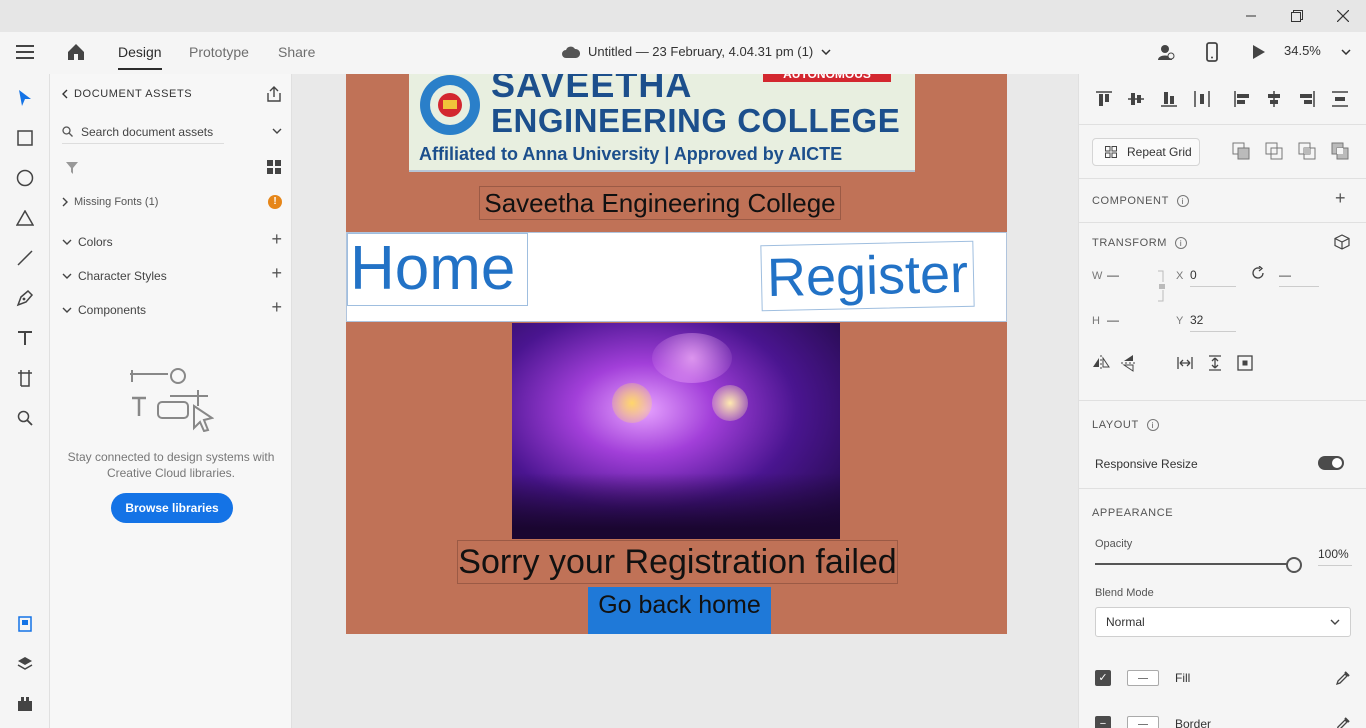 Image resolution: width=1366 pixels, height=728 pixels. I want to click on align-center-icon, so click(1274, 99).